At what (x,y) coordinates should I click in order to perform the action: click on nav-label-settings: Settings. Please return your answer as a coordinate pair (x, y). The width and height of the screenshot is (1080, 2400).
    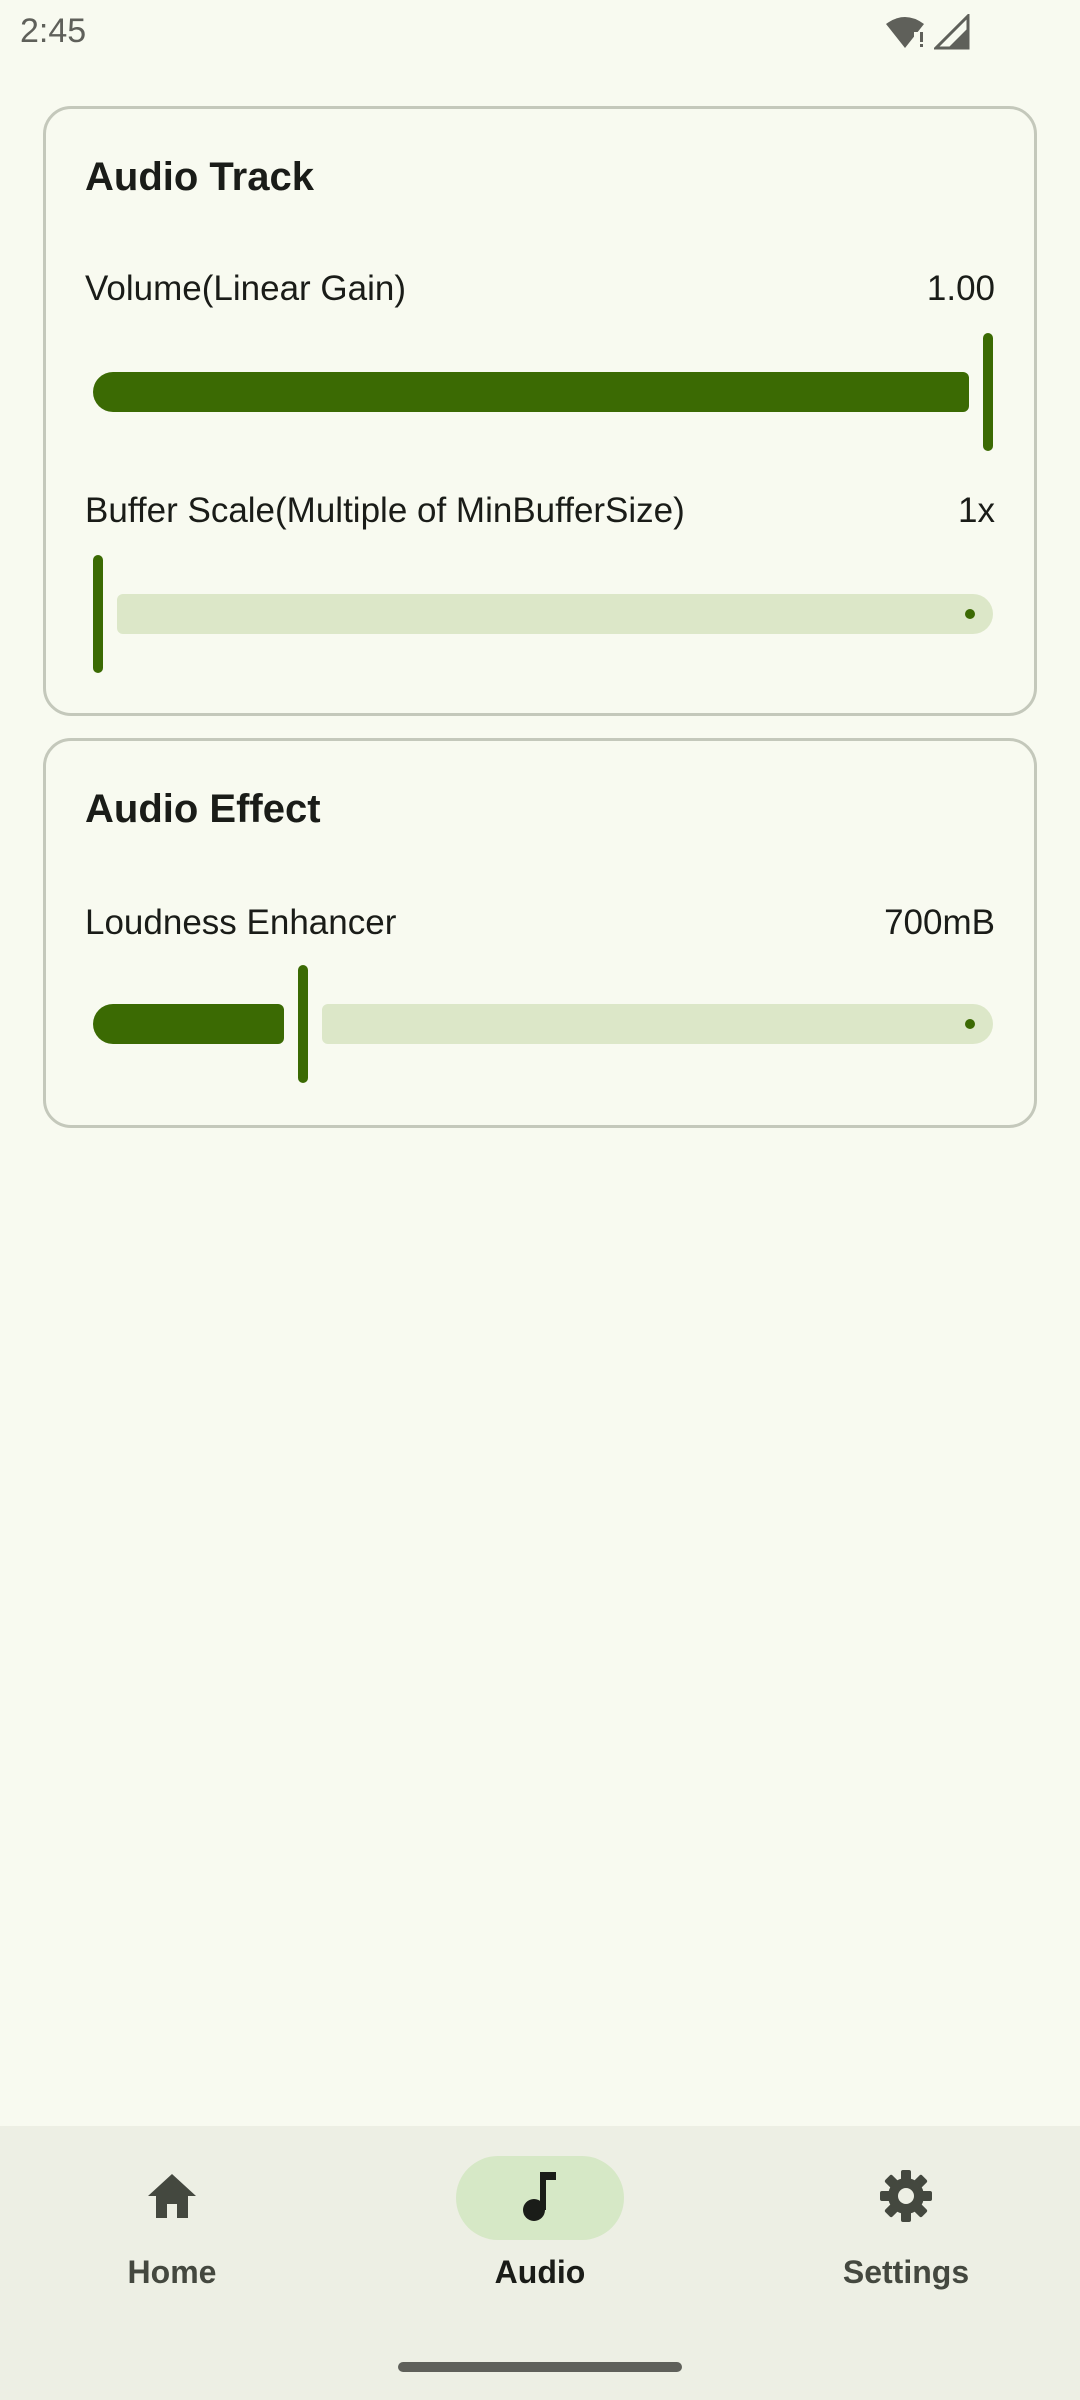
    Looking at the image, I should click on (906, 2272).